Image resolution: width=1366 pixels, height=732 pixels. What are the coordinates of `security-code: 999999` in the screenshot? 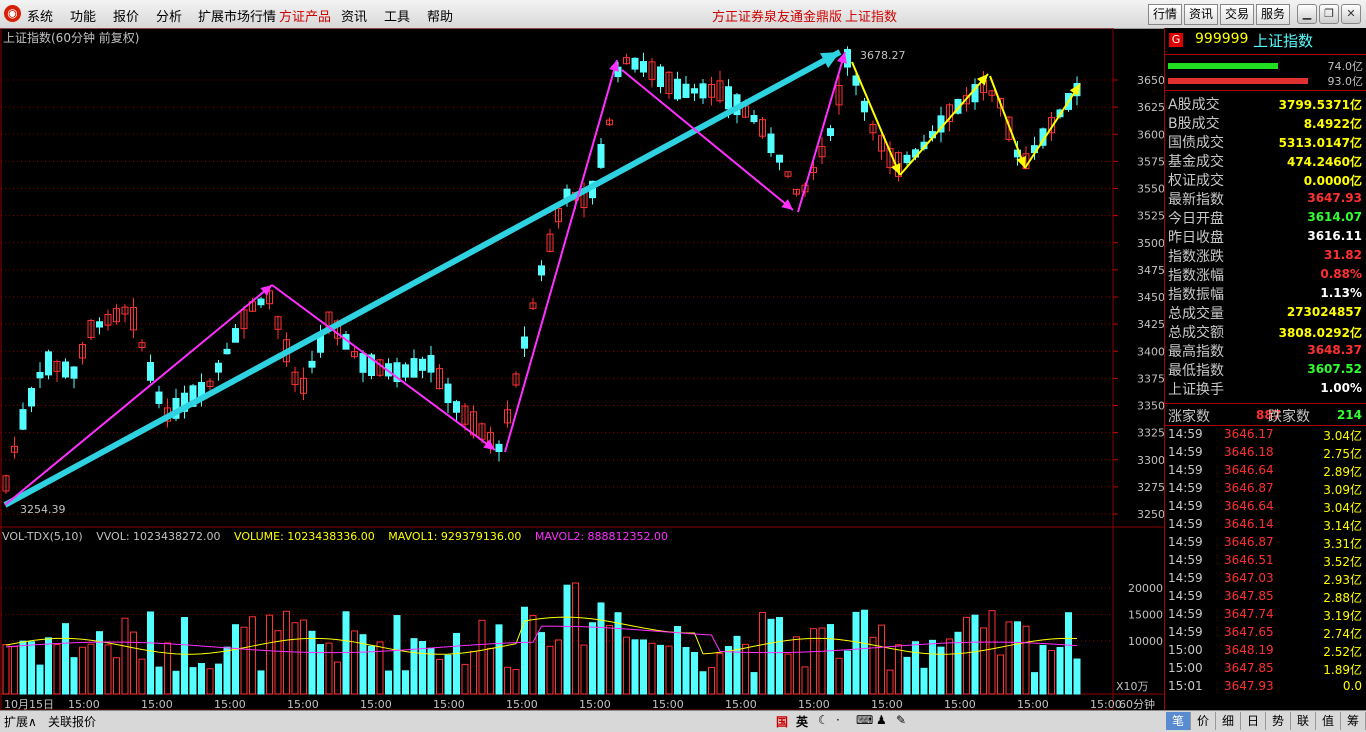 It's located at (1222, 39).